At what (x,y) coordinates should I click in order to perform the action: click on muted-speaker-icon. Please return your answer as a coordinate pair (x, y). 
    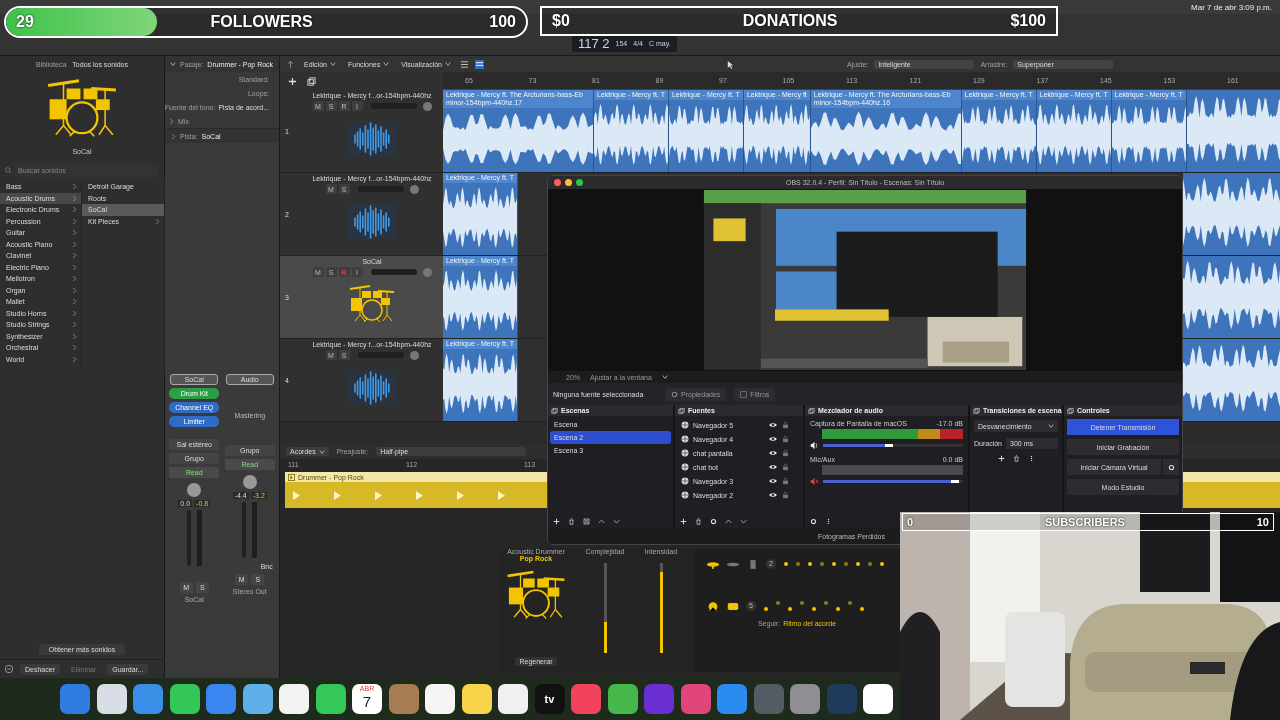
    Looking at the image, I should click on (814, 481).